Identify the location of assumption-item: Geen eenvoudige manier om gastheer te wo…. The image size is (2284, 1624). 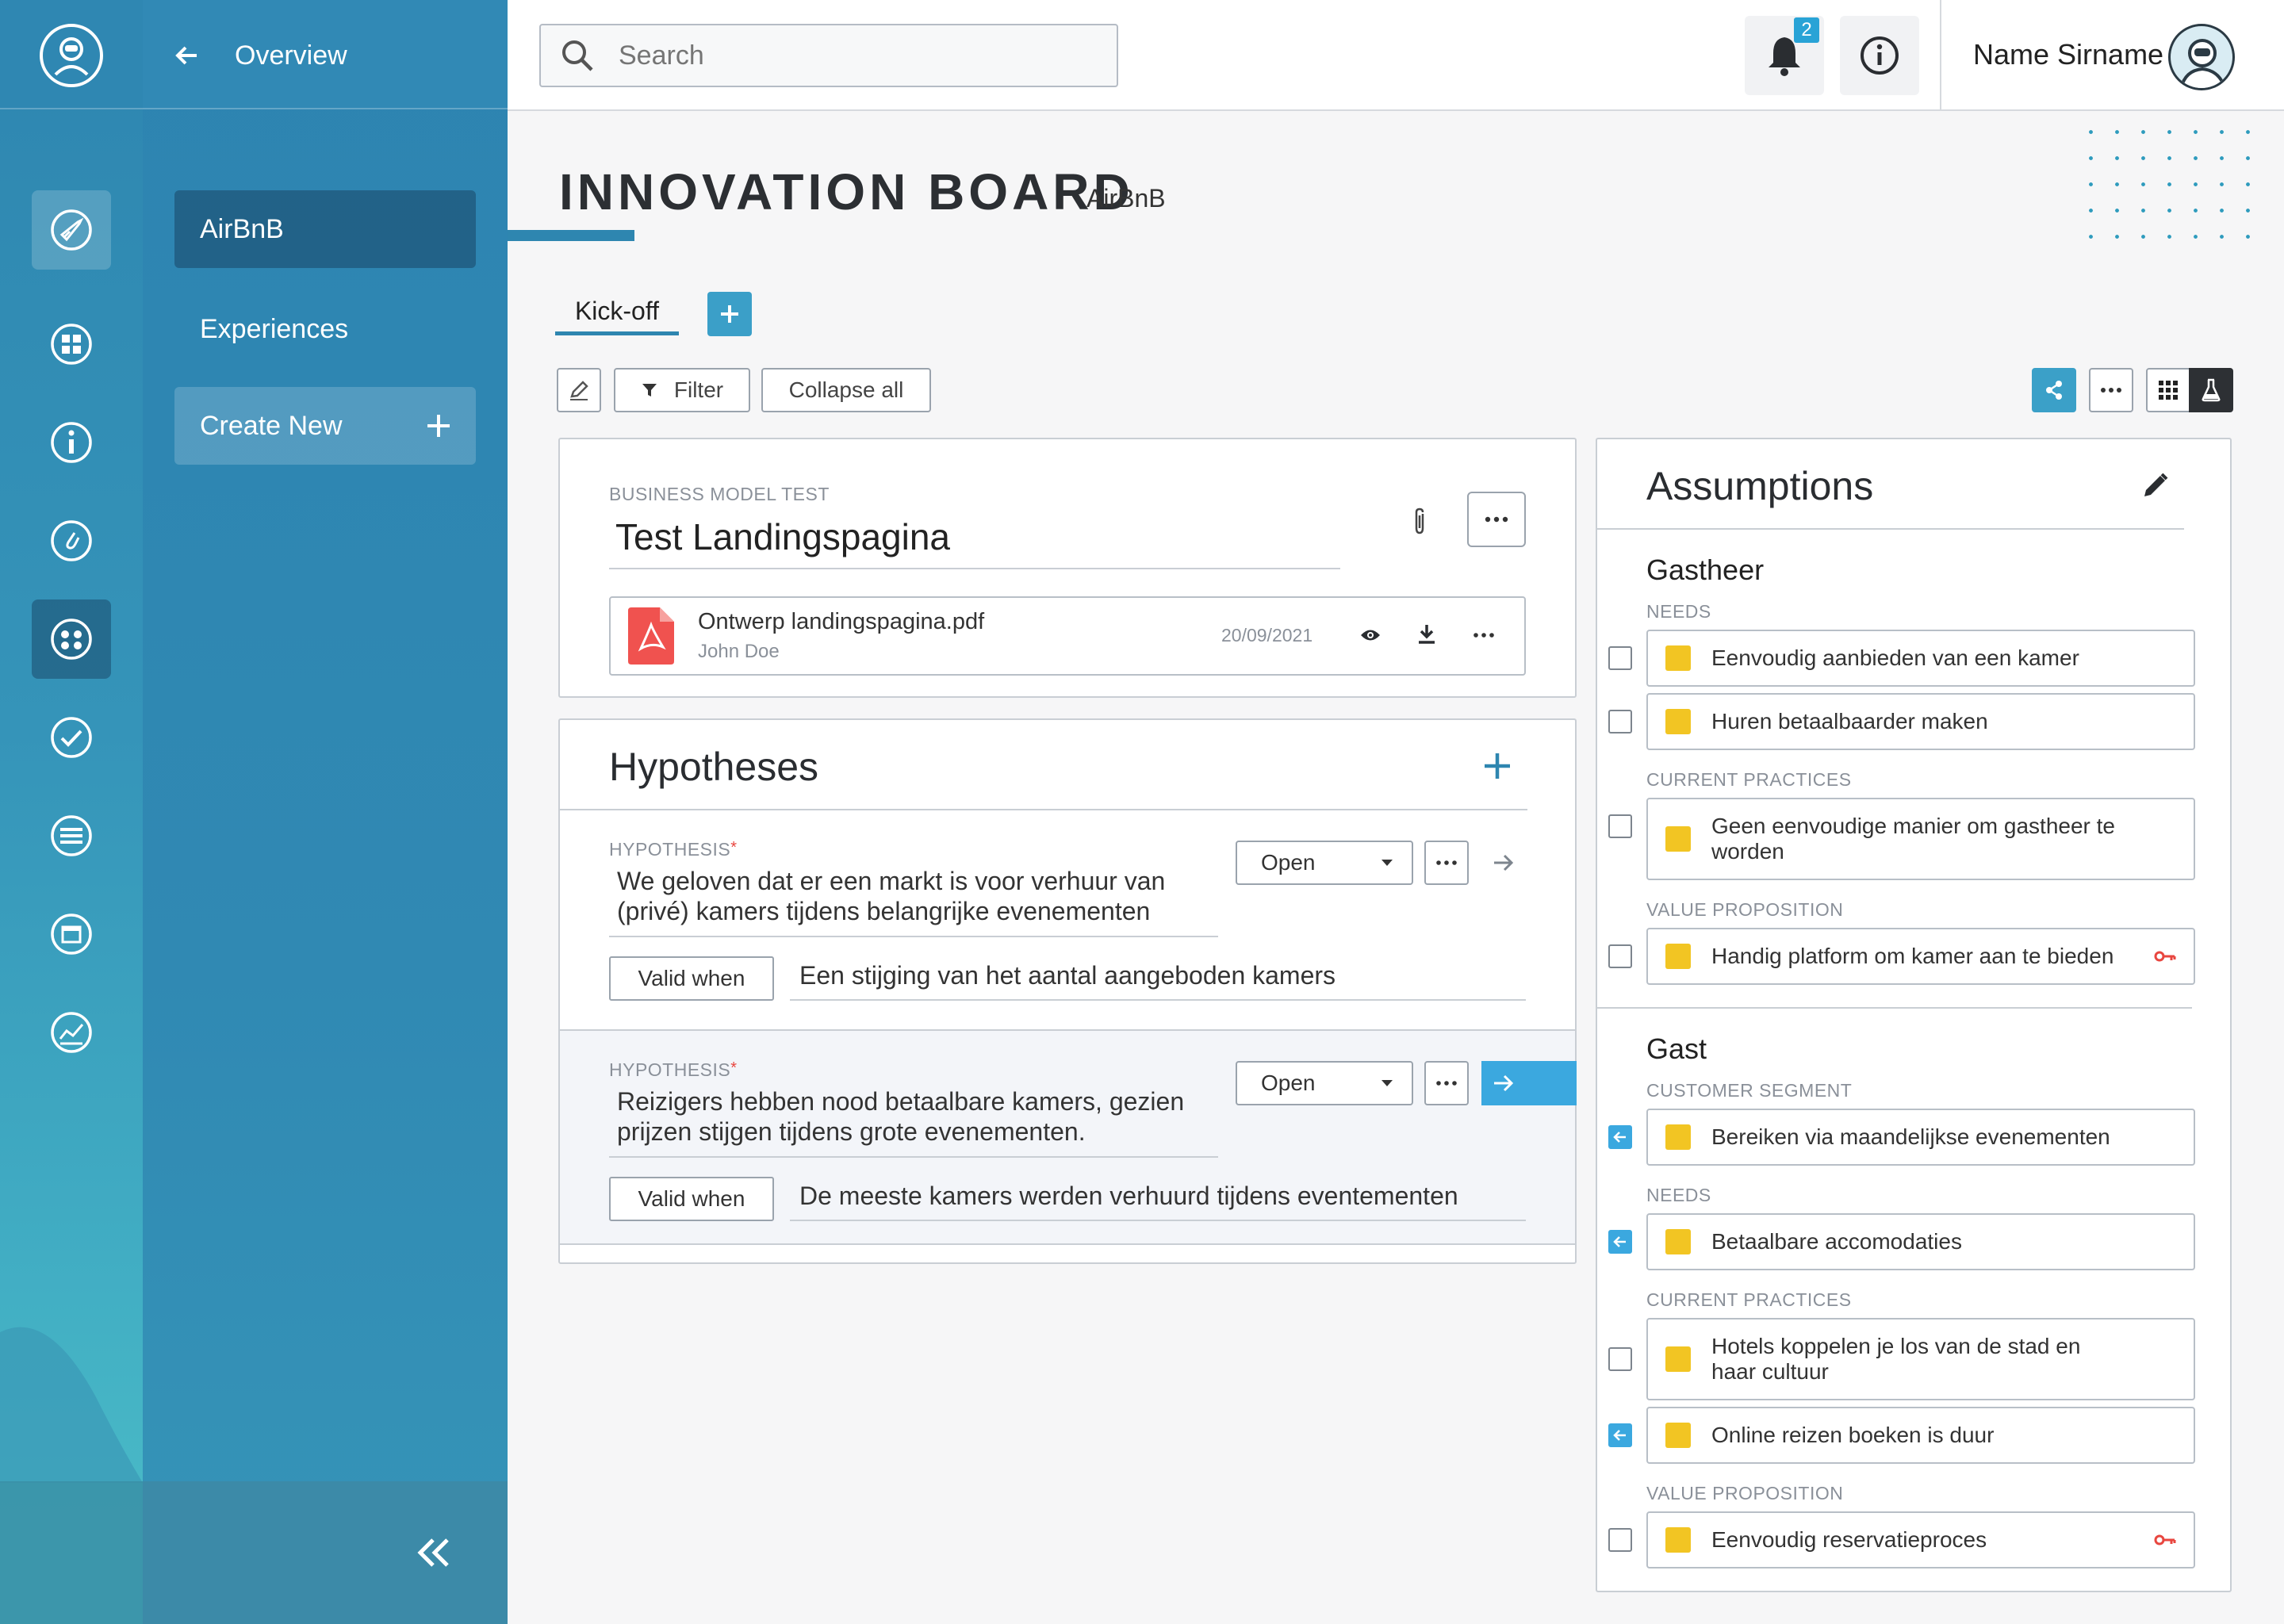
(1920, 839).